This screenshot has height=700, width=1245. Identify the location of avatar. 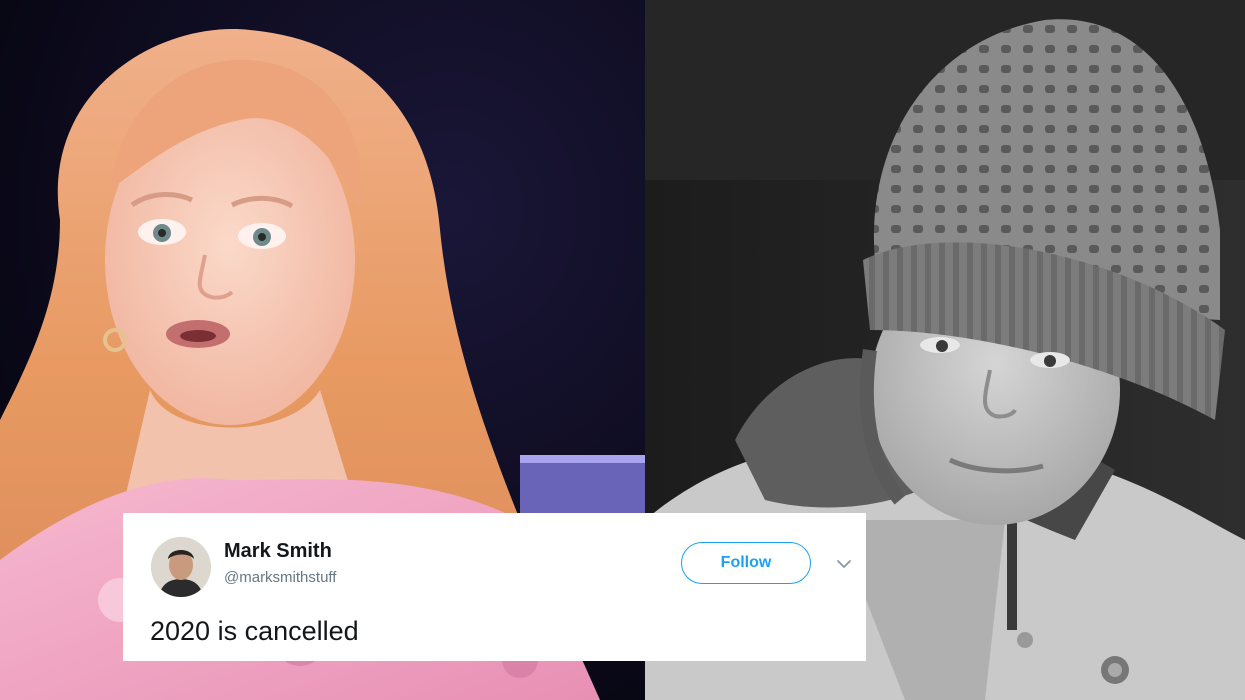
(181, 567).